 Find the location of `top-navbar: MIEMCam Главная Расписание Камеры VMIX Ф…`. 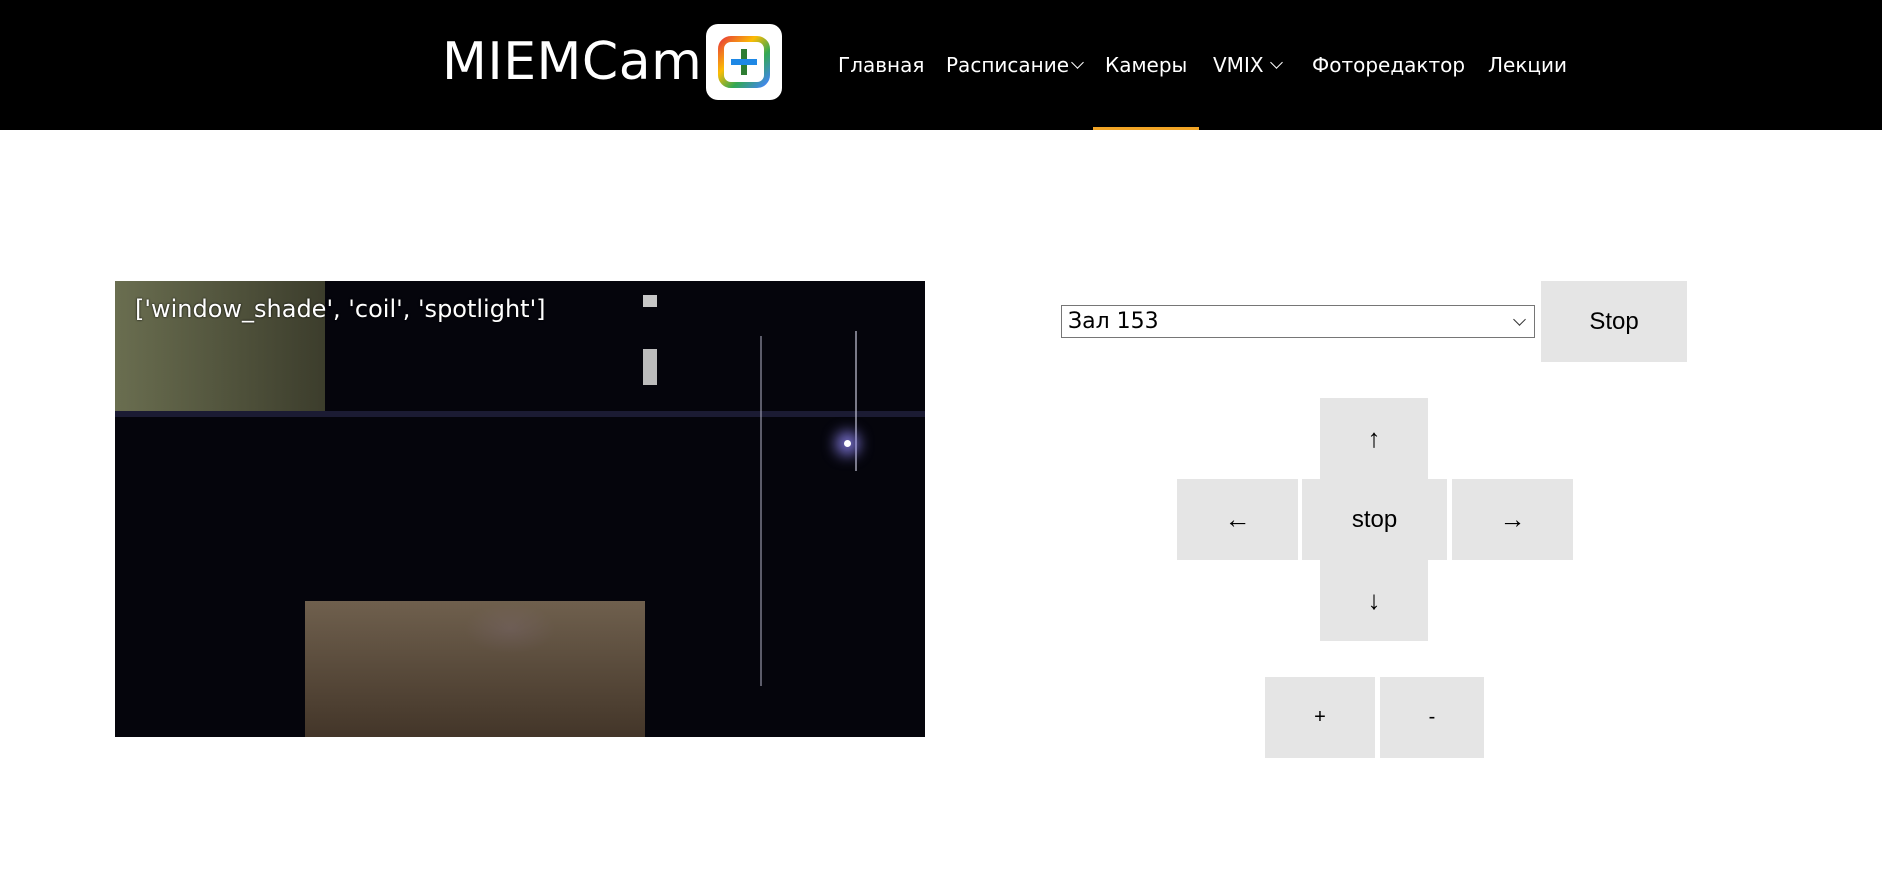

top-navbar: MIEMCam Главная Расписание Камеры VMIX Ф… is located at coordinates (941, 65).